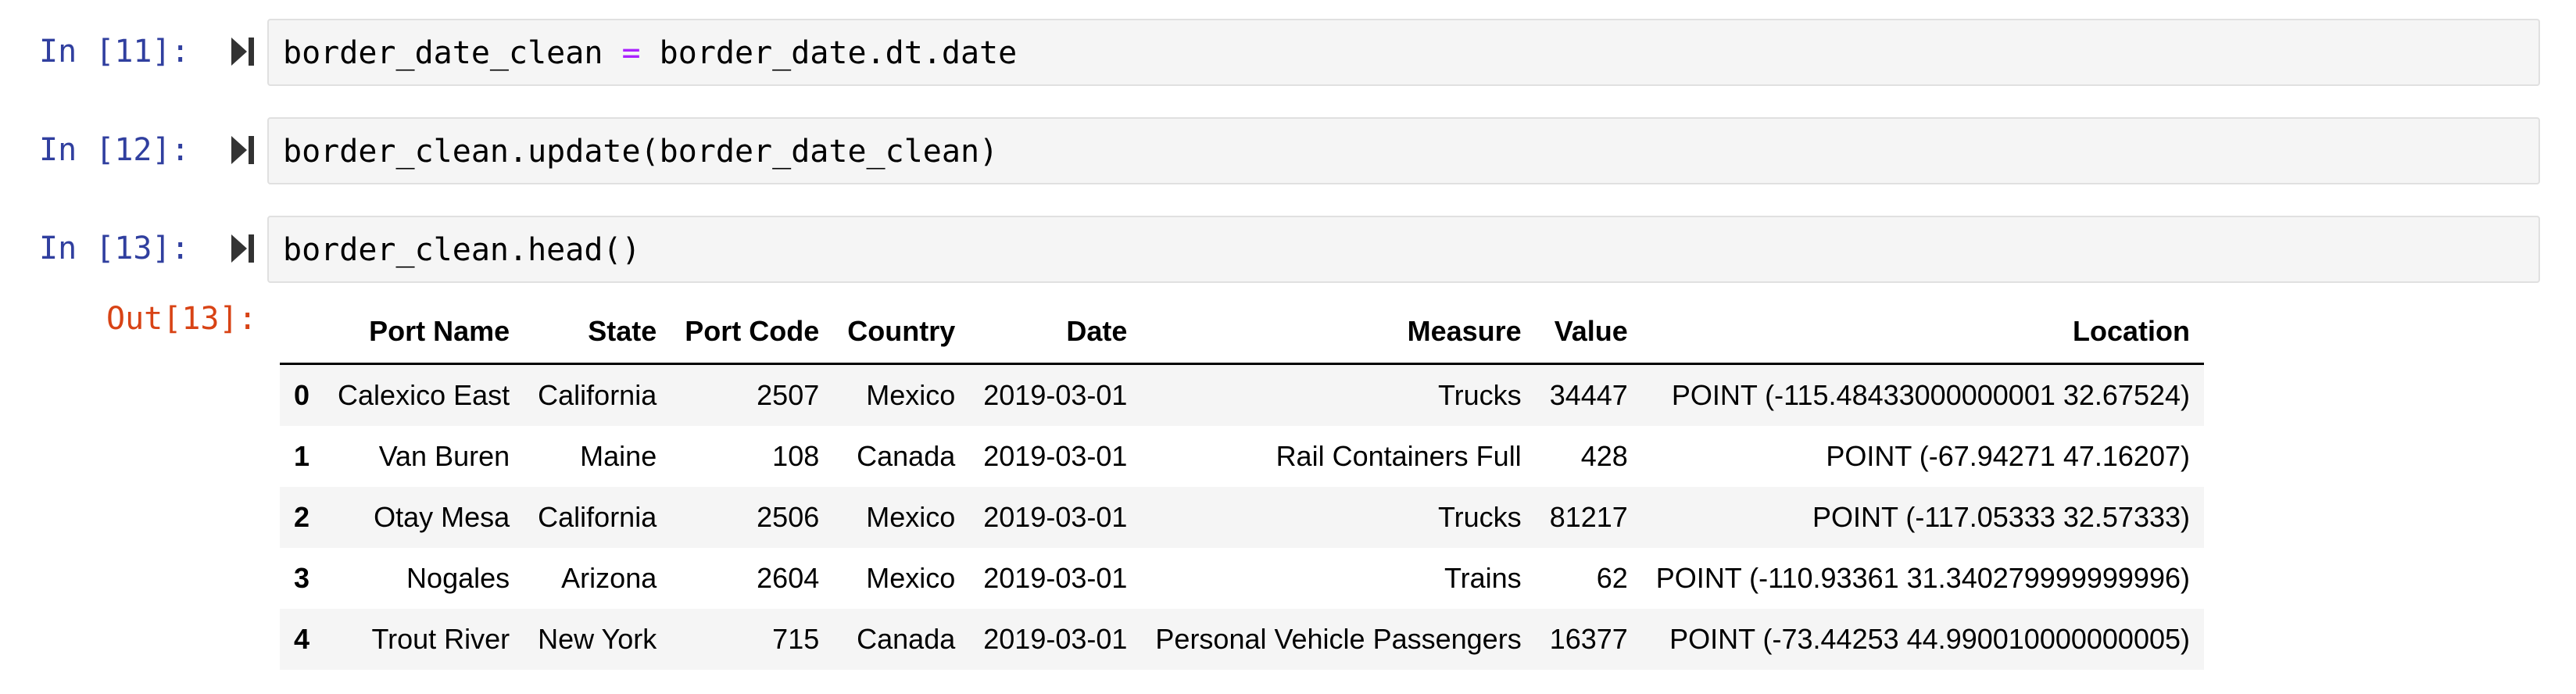 The height and width of the screenshot is (694, 2576). What do you see at coordinates (181, 319) in the screenshot?
I see `output-prompt: Out[13]:` at bounding box center [181, 319].